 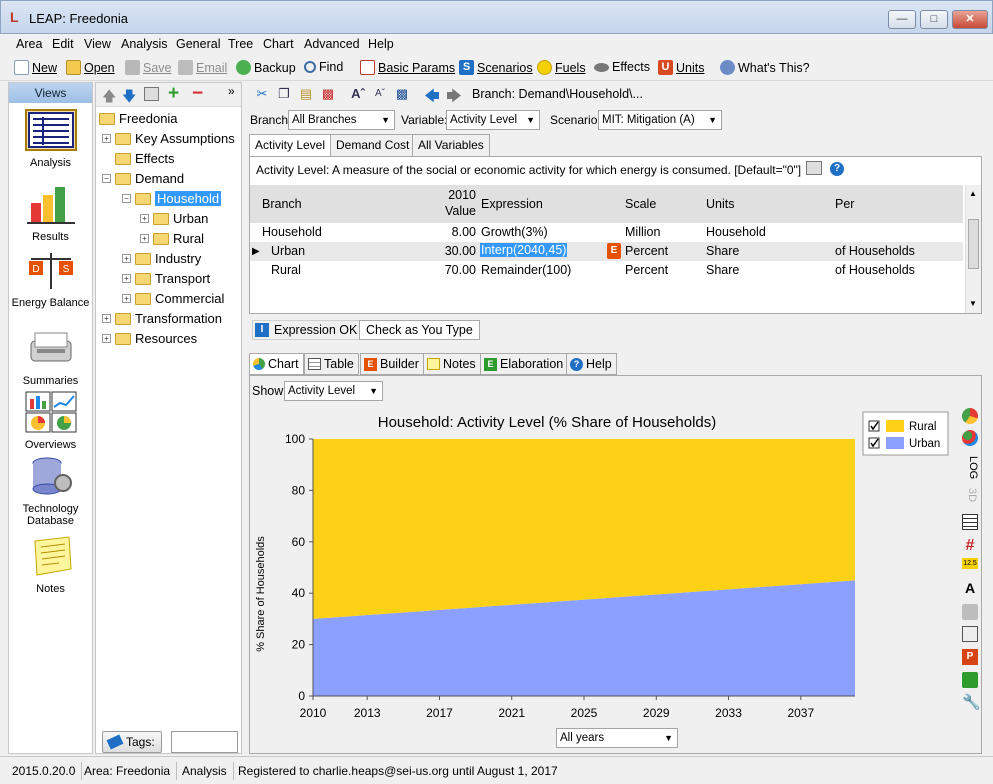 What do you see at coordinates (143, 178) in the screenshot?
I see `tree-node-demand: − Demand` at bounding box center [143, 178].